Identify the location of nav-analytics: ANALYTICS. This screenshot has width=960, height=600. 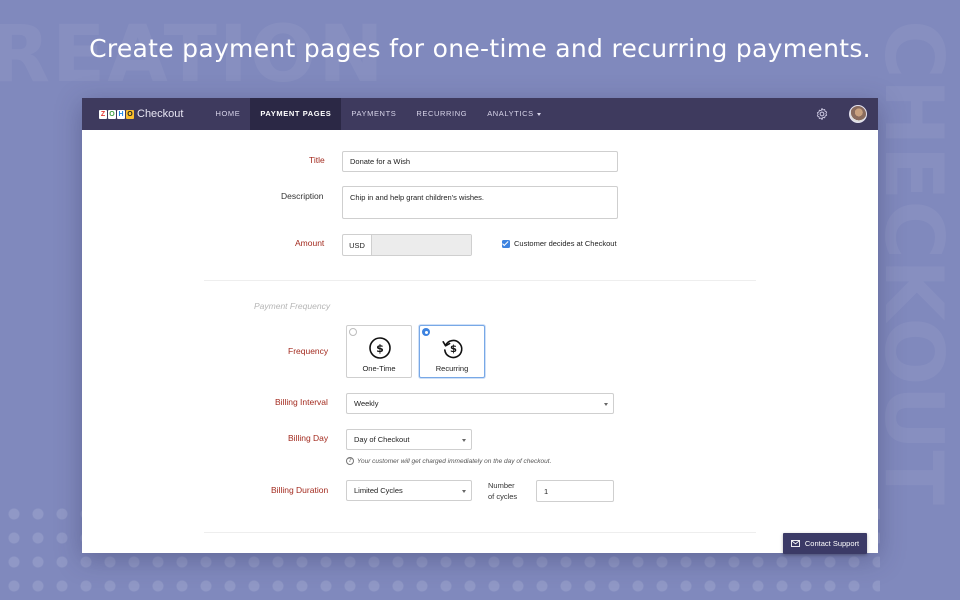
(514, 114).